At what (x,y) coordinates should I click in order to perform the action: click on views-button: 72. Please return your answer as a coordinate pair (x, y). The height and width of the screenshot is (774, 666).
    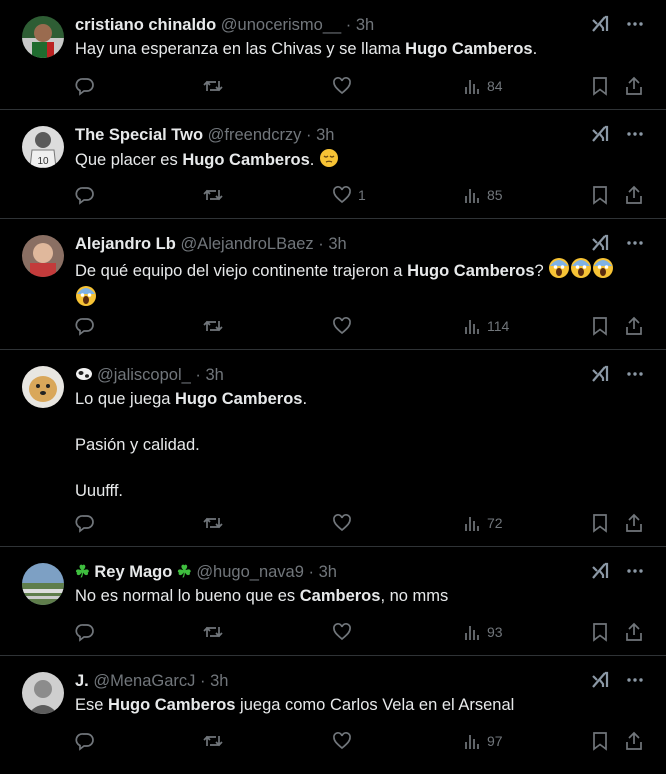
    Looking at the image, I should click on (483, 523).